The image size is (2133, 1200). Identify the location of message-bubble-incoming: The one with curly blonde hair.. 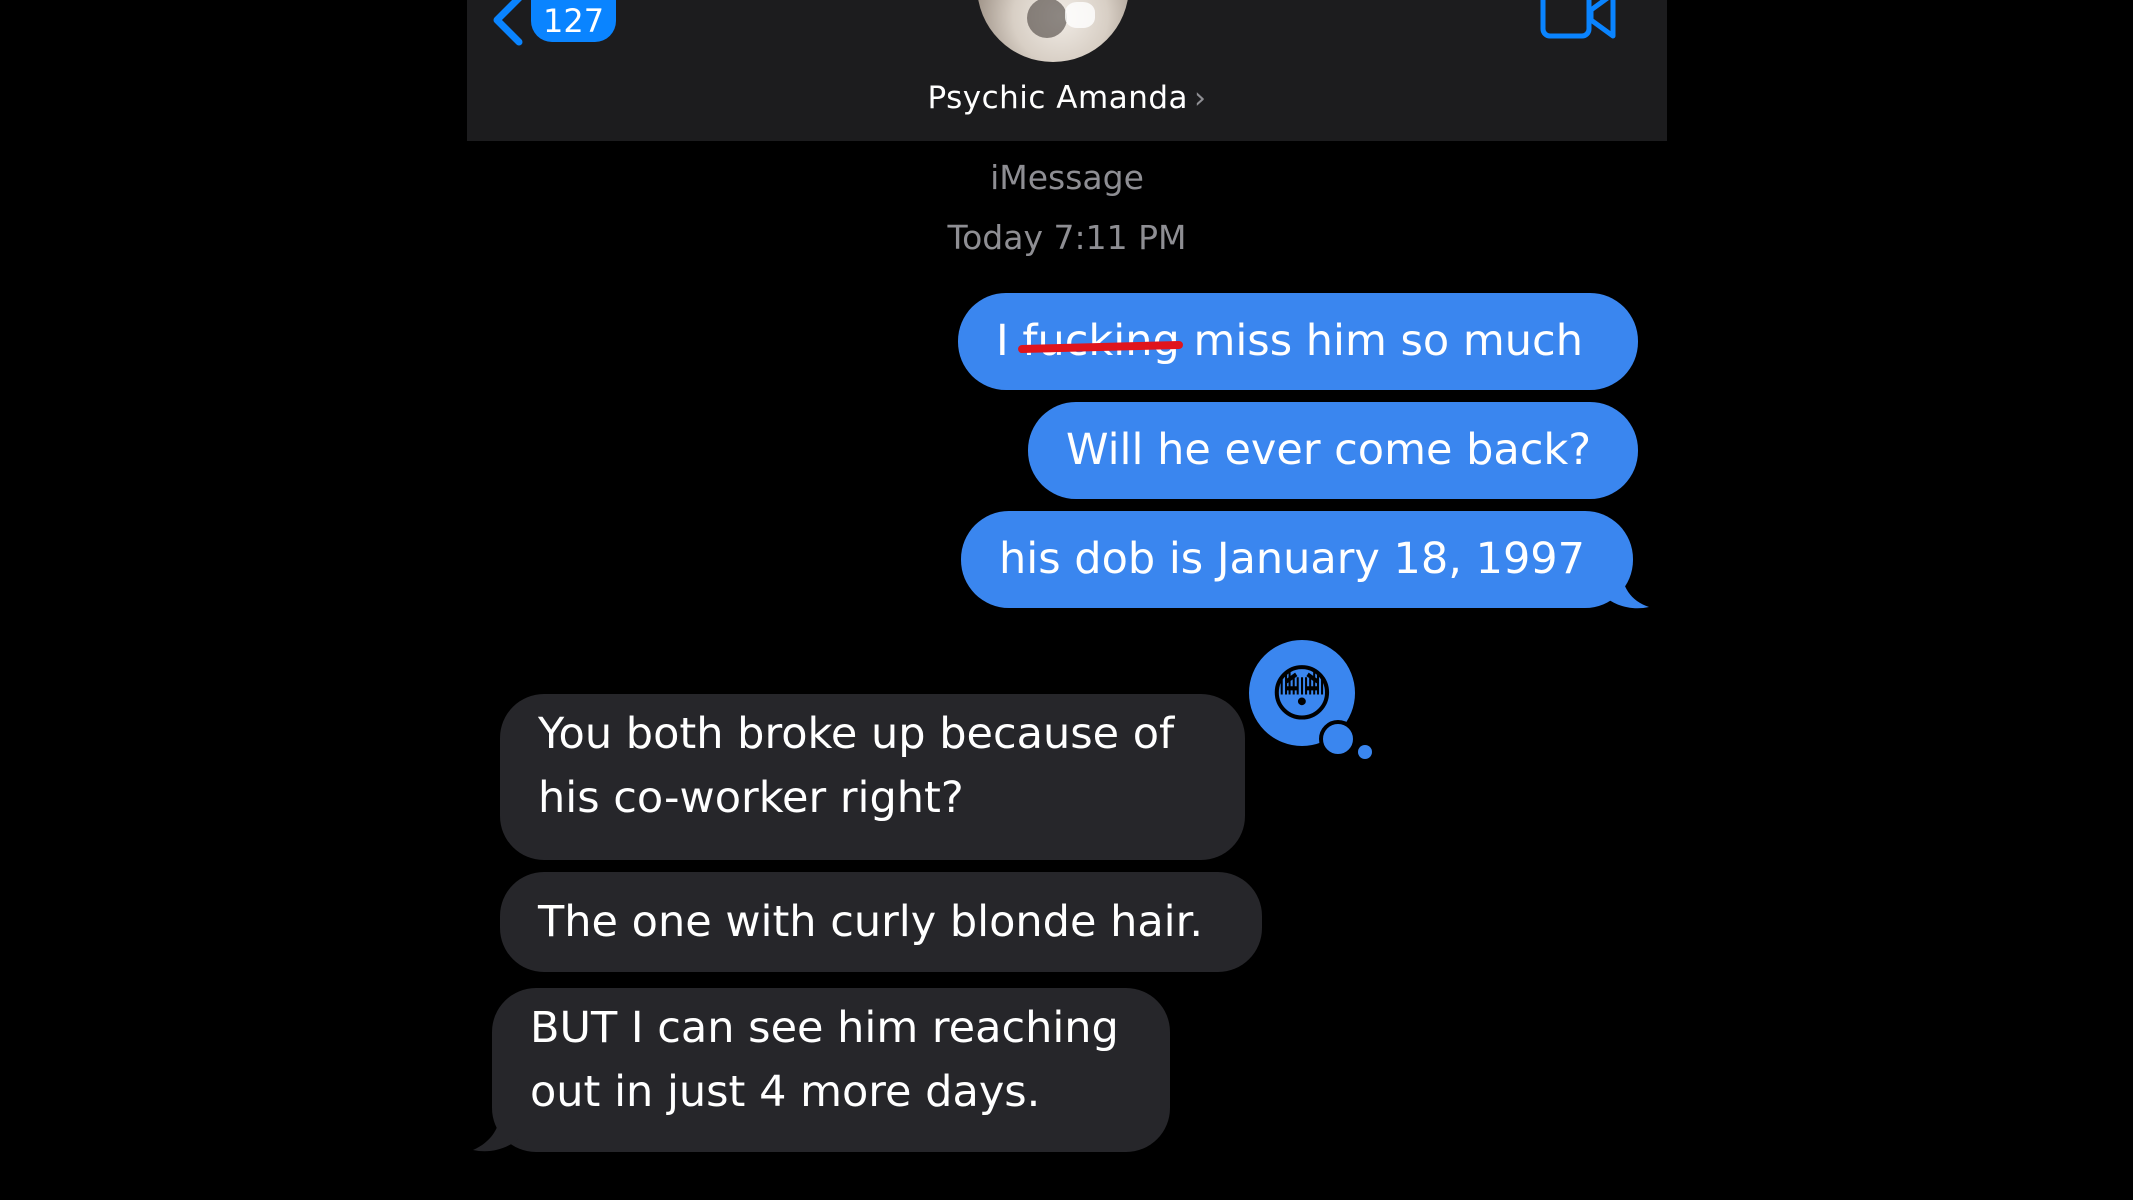
(881, 922).